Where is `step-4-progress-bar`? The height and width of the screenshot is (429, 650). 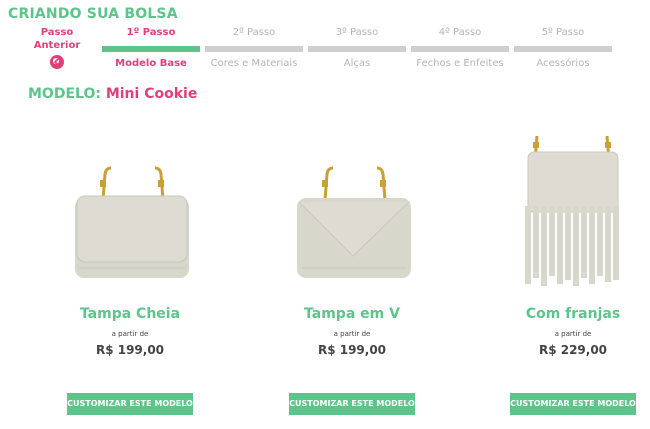
step-4-progress-bar is located at coordinates (460, 49).